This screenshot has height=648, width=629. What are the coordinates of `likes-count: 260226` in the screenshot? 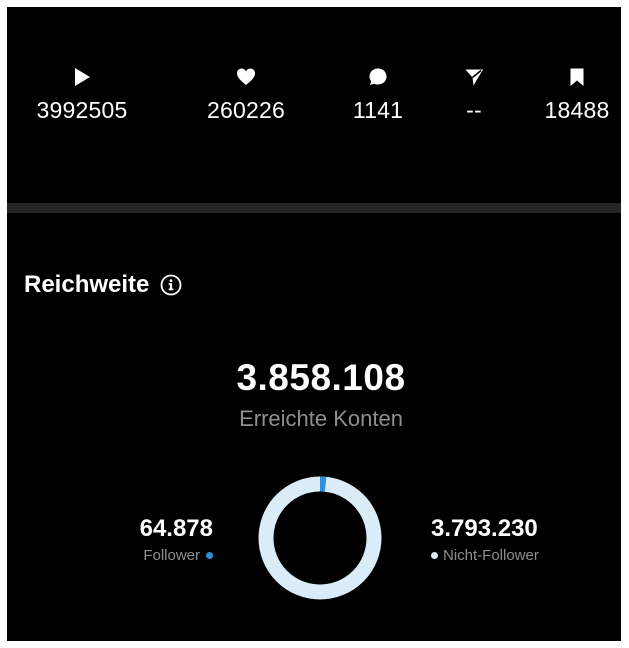 It's located at (246, 110).